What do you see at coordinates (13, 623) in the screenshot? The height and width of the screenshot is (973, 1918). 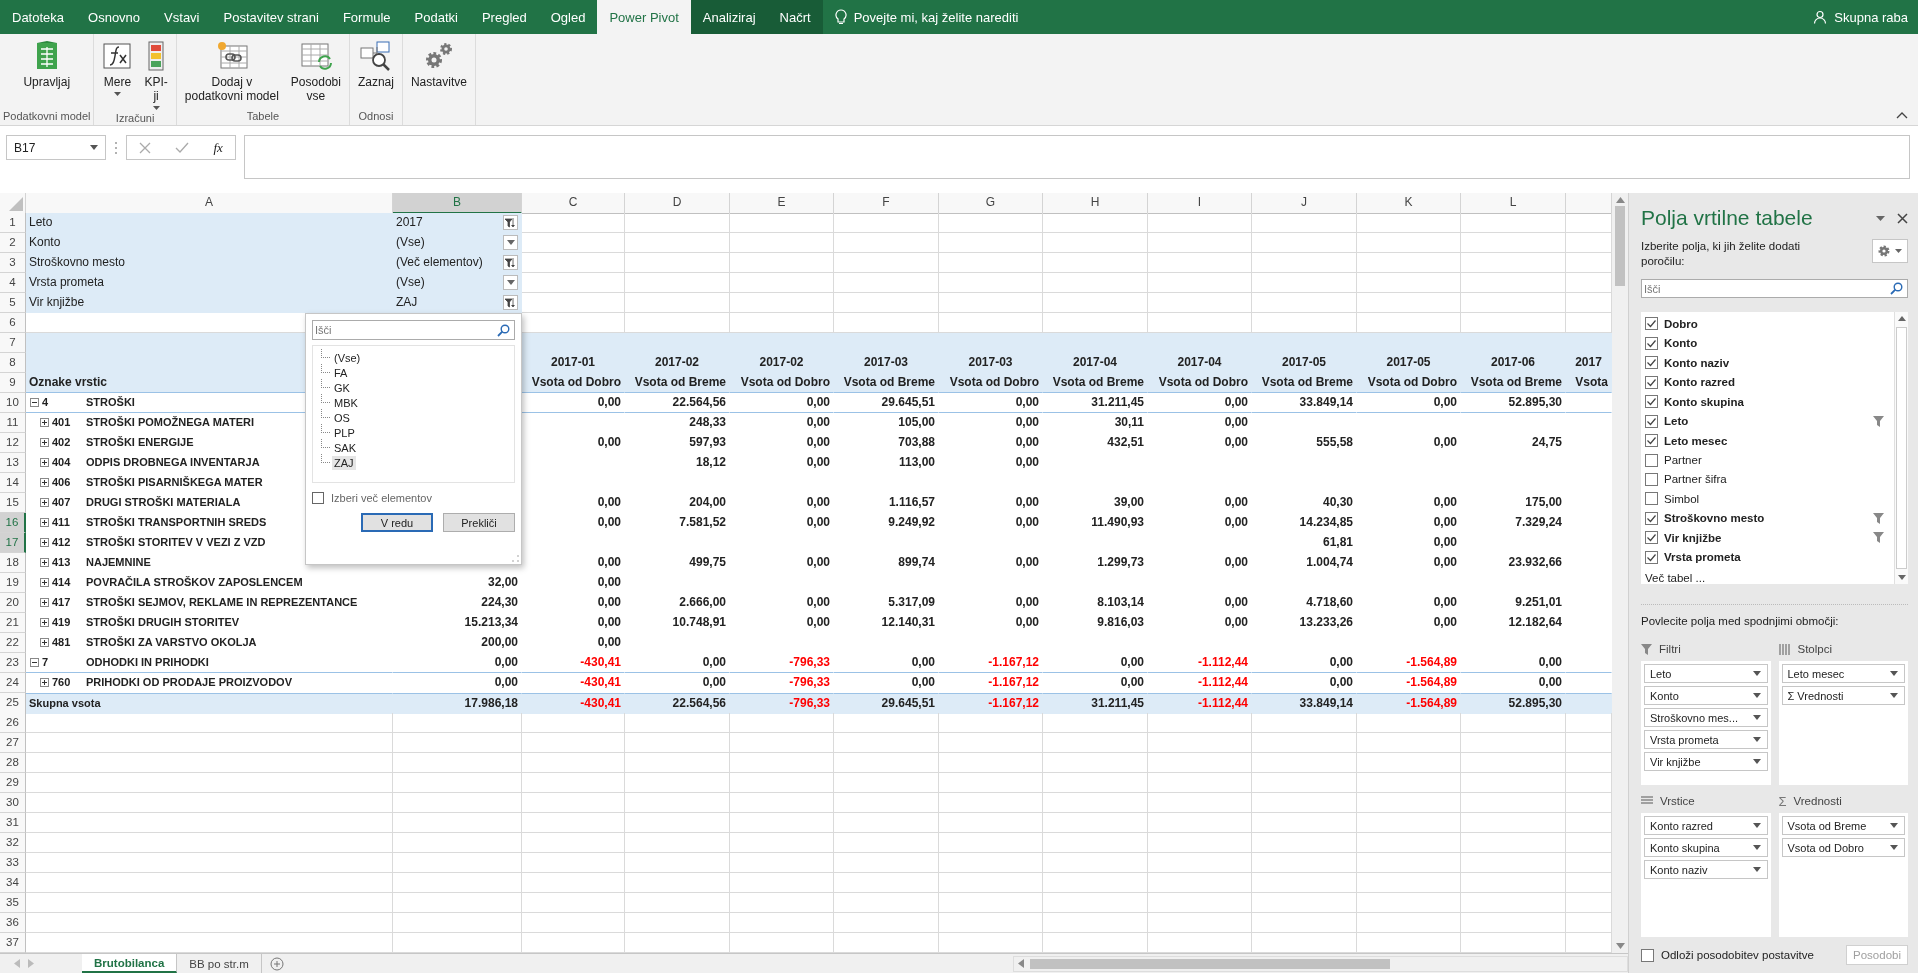 I see `row-number: 21` at bounding box center [13, 623].